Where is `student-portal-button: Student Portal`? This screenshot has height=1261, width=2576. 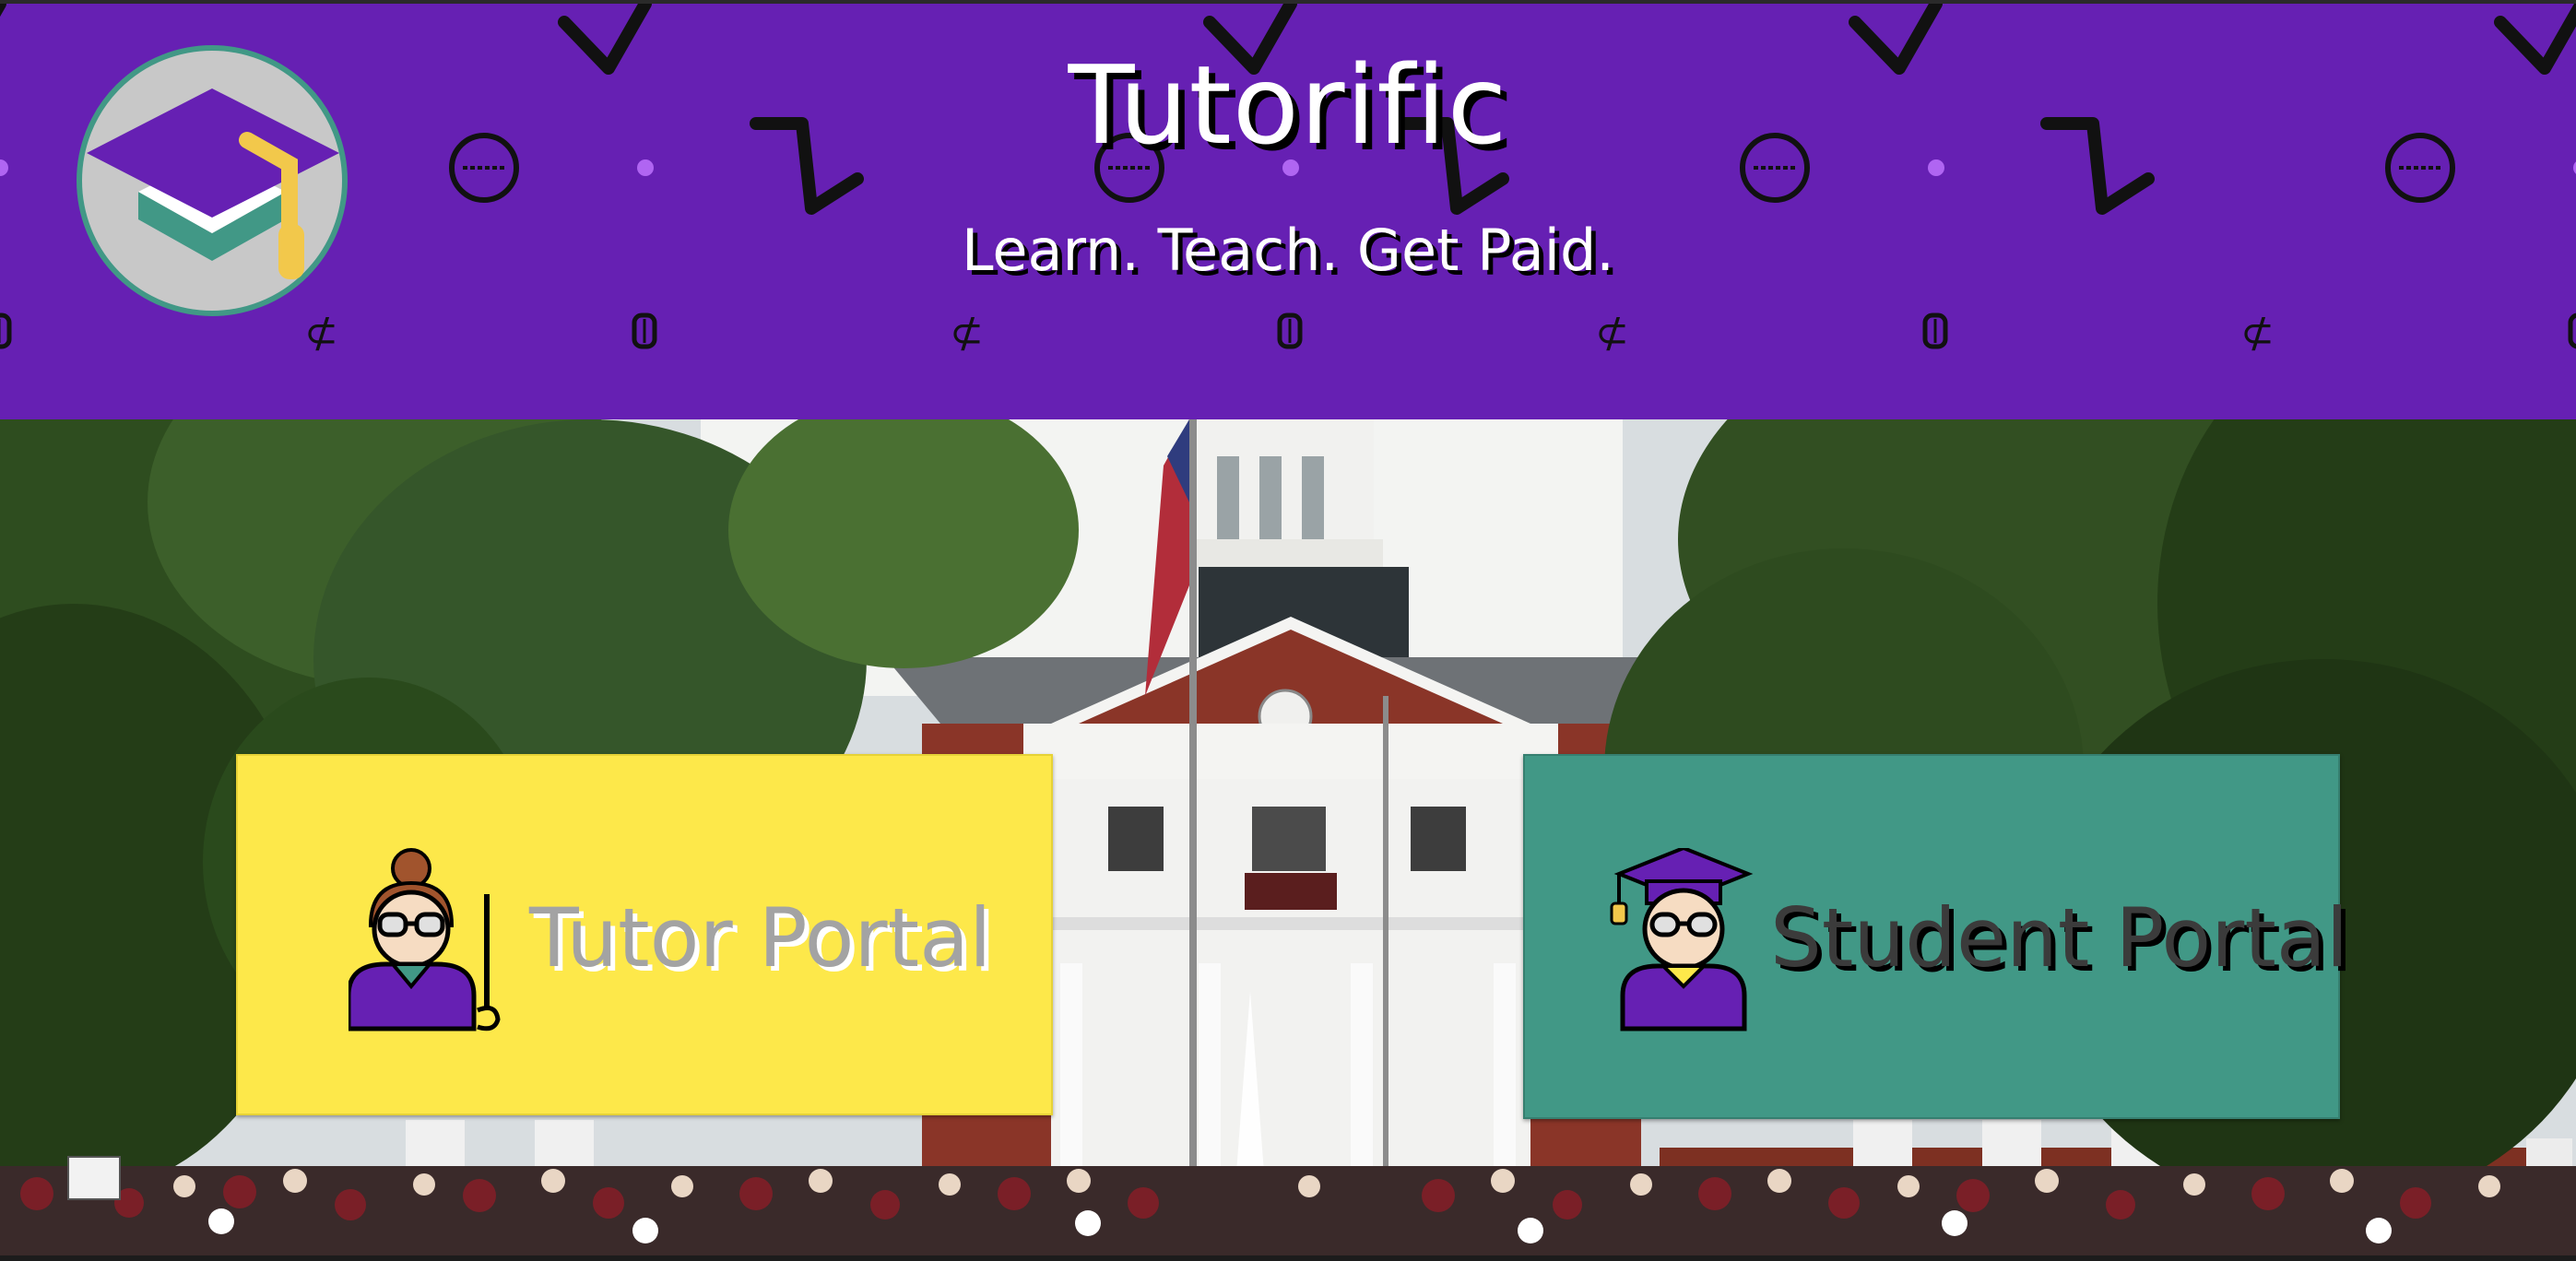 student-portal-button: Student Portal is located at coordinates (1935, 936).